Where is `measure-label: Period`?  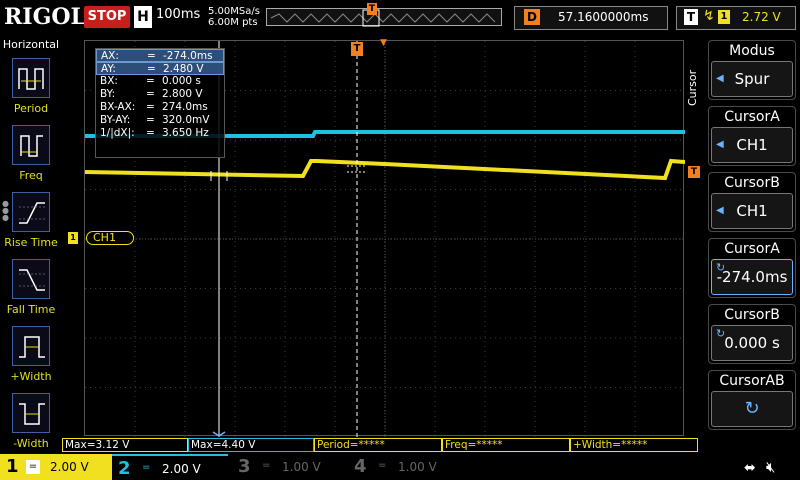 measure-label: Period is located at coordinates (31, 108).